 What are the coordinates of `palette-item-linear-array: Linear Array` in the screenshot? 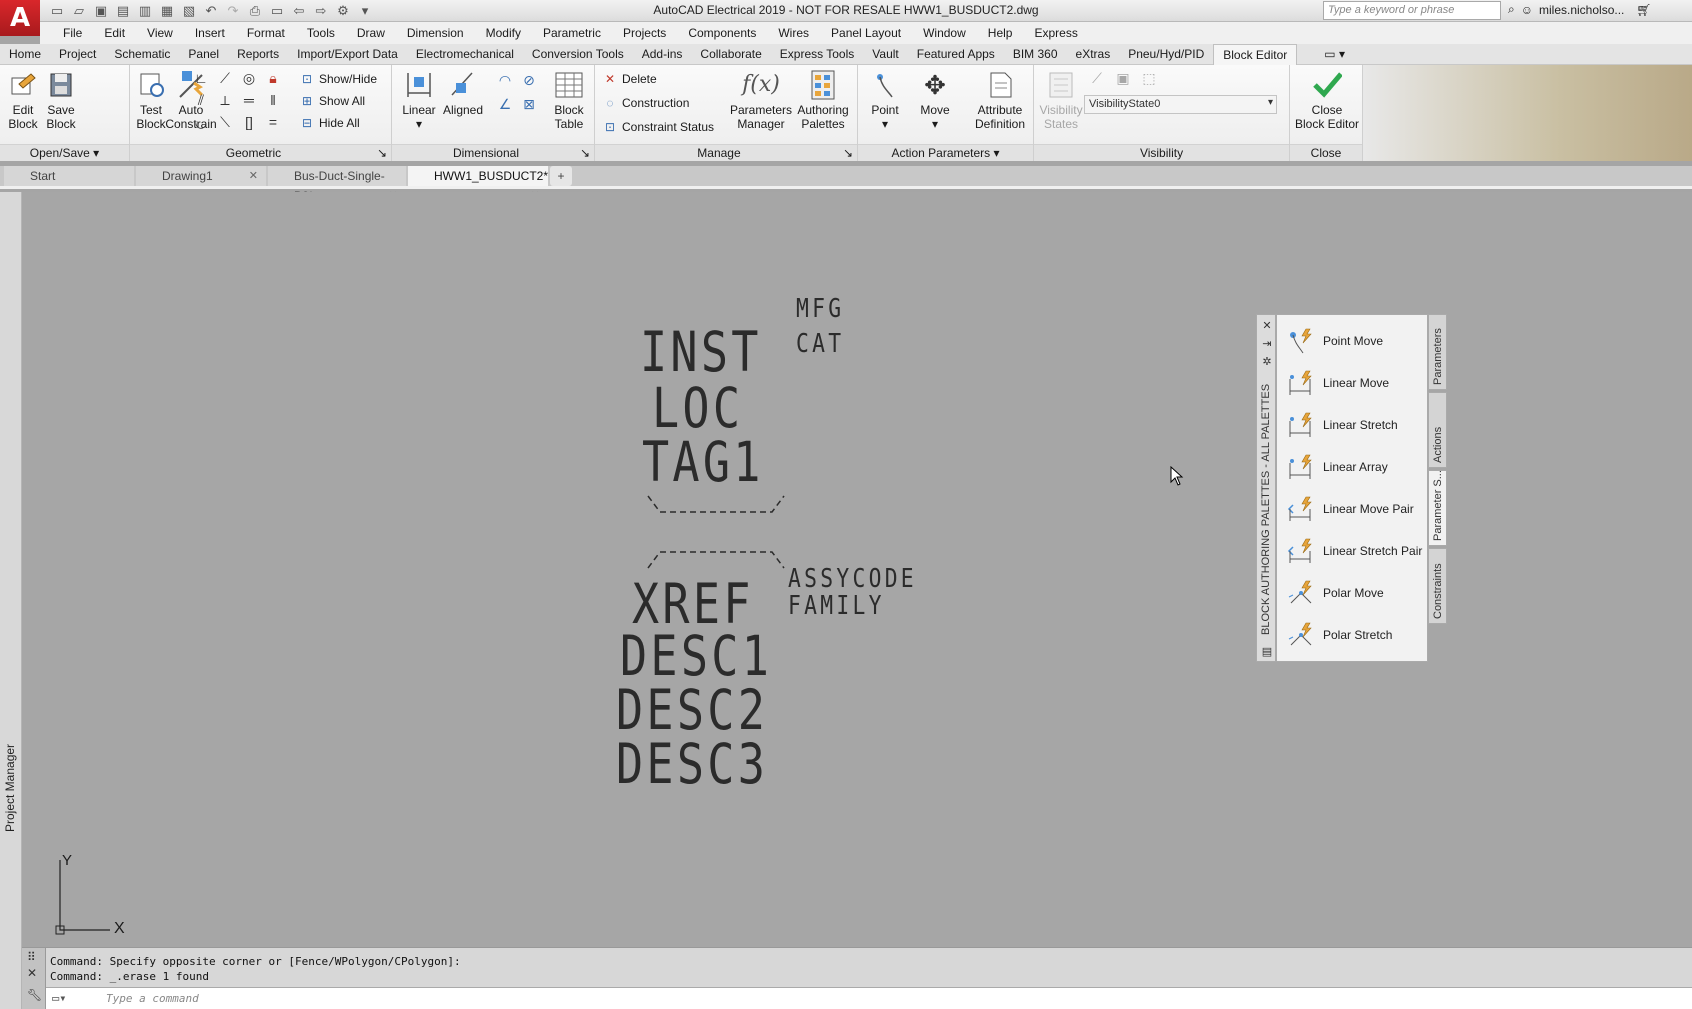 It's located at (1357, 467).